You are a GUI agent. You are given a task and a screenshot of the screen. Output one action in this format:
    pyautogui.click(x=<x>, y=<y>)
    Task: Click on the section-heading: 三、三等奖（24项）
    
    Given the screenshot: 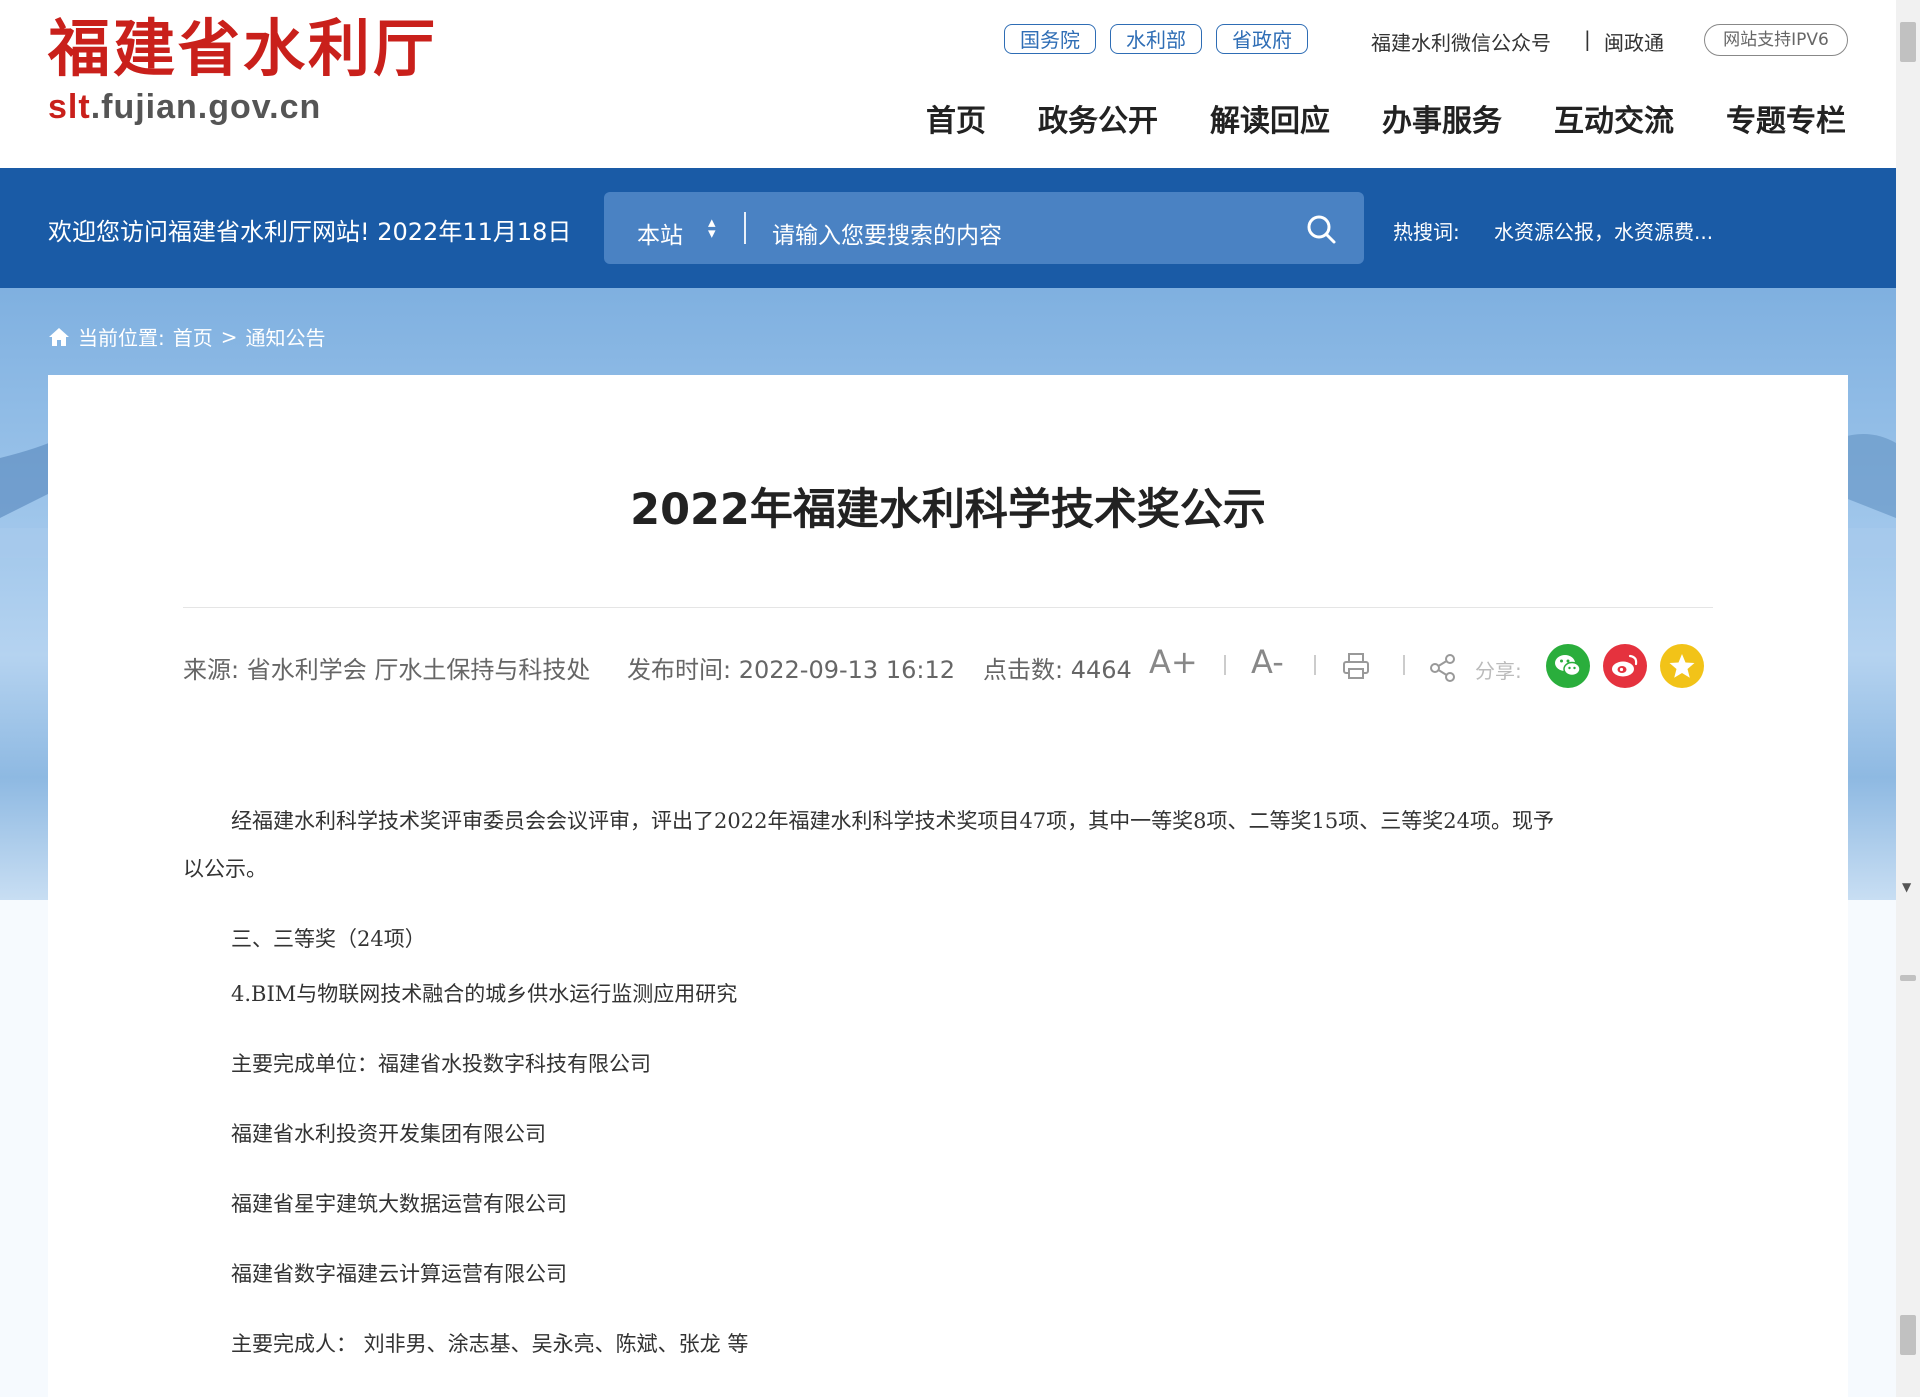 What is the action you would take?
    pyautogui.click(x=328, y=939)
    